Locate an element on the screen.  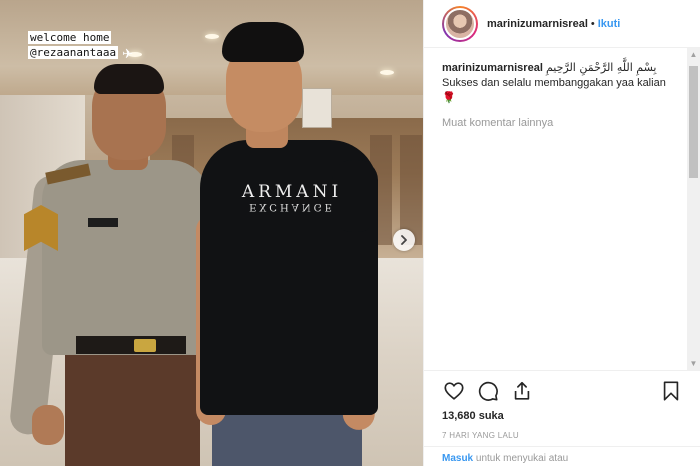
load-more-comments-link: Muat komentar lainnya is located at coordinates (562, 123).